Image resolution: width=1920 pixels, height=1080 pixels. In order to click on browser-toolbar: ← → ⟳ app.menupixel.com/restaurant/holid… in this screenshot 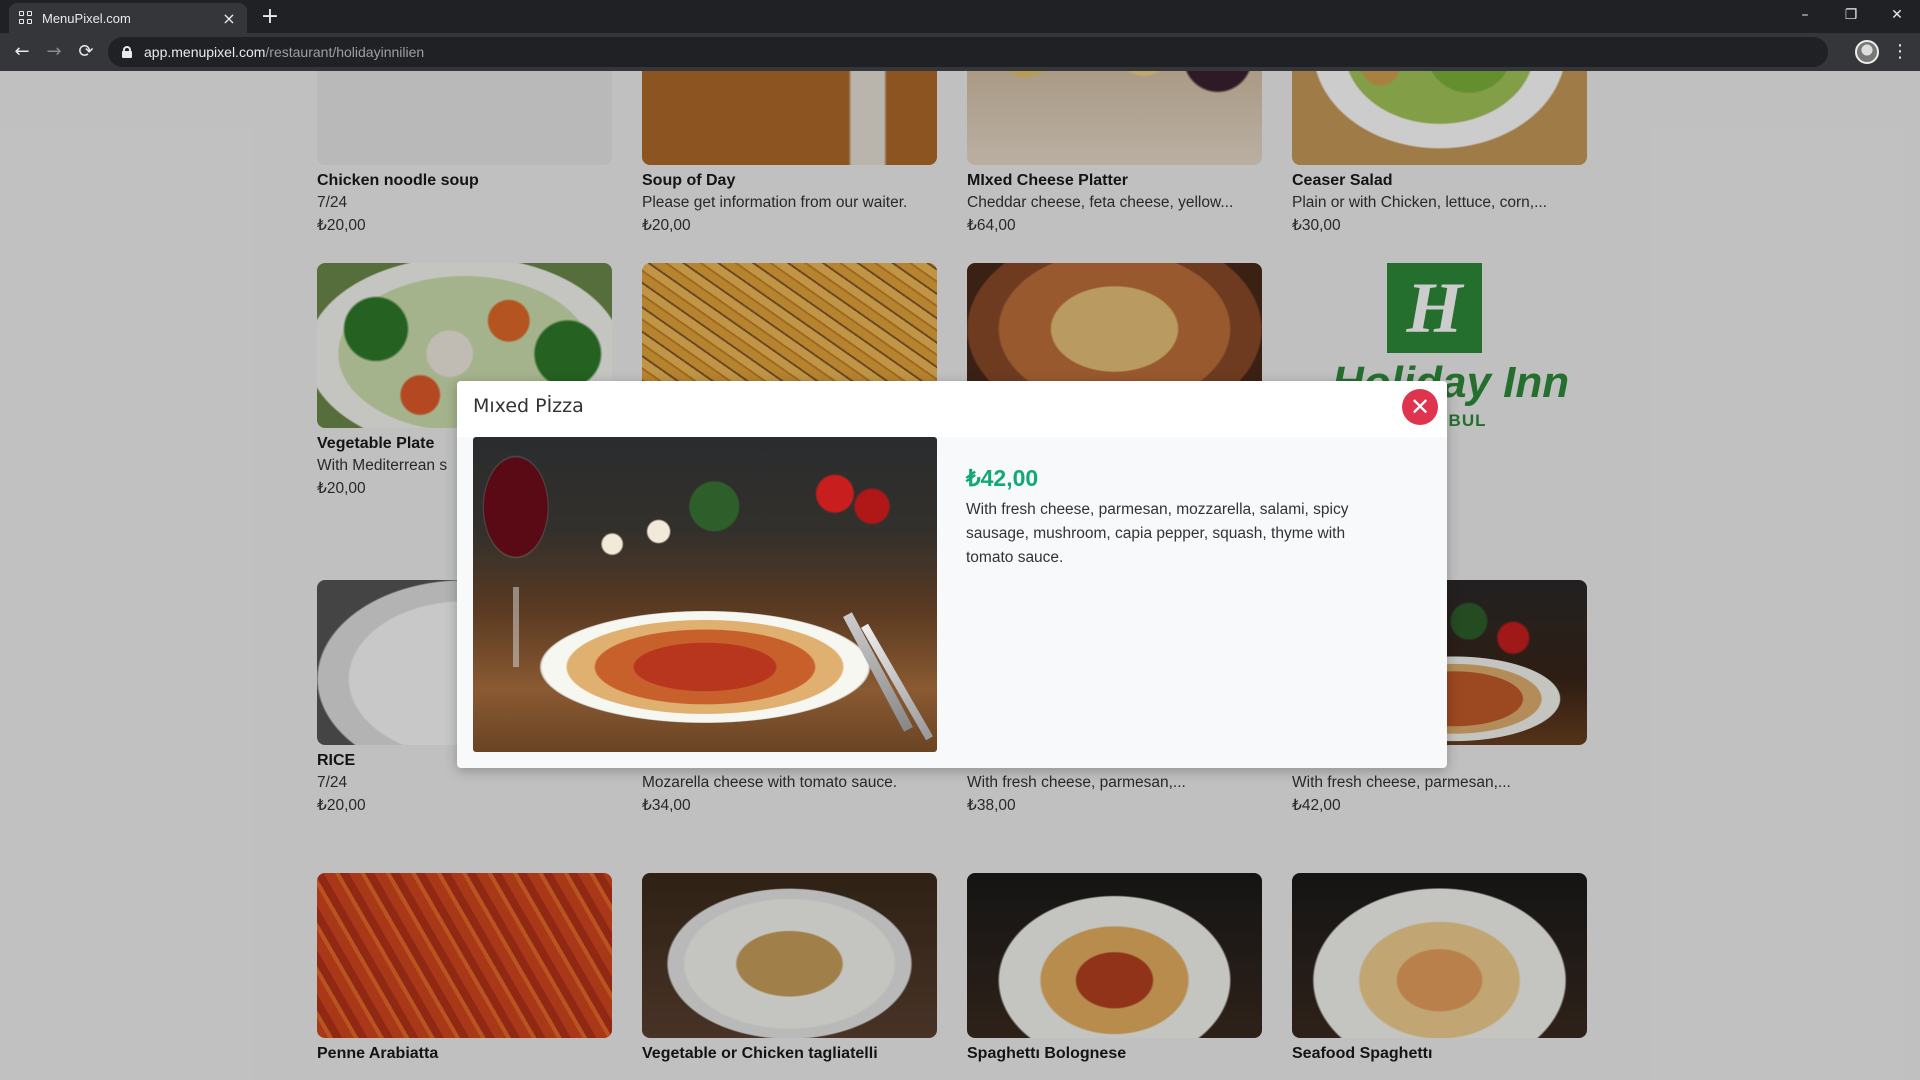, I will do `click(960, 52)`.